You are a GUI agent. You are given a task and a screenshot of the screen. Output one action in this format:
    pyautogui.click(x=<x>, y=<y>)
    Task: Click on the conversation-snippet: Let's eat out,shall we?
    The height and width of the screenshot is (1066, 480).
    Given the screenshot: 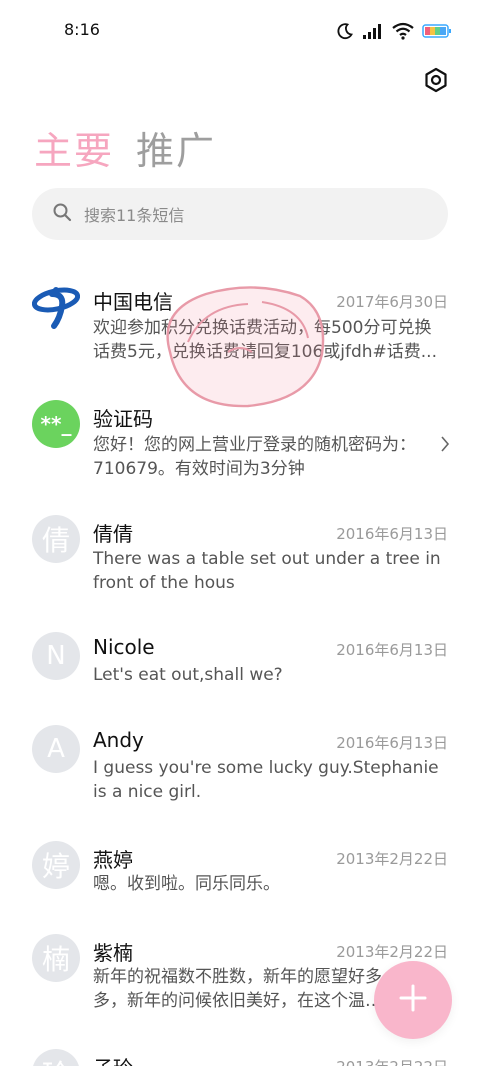 What is the action you would take?
    pyautogui.click(x=188, y=675)
    